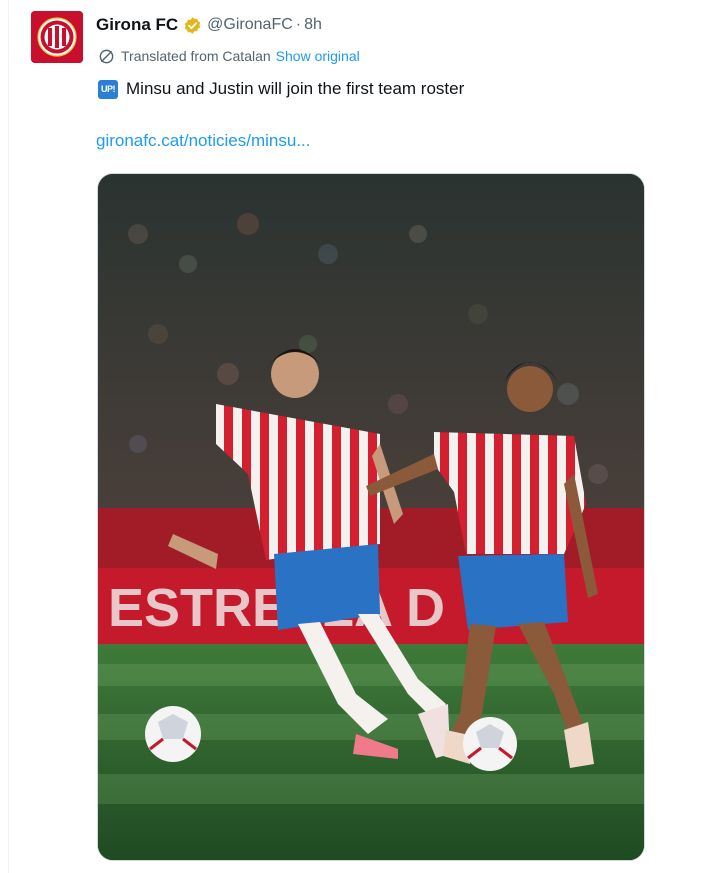  I want to click on verified-badge-icon, so click(192, 25).